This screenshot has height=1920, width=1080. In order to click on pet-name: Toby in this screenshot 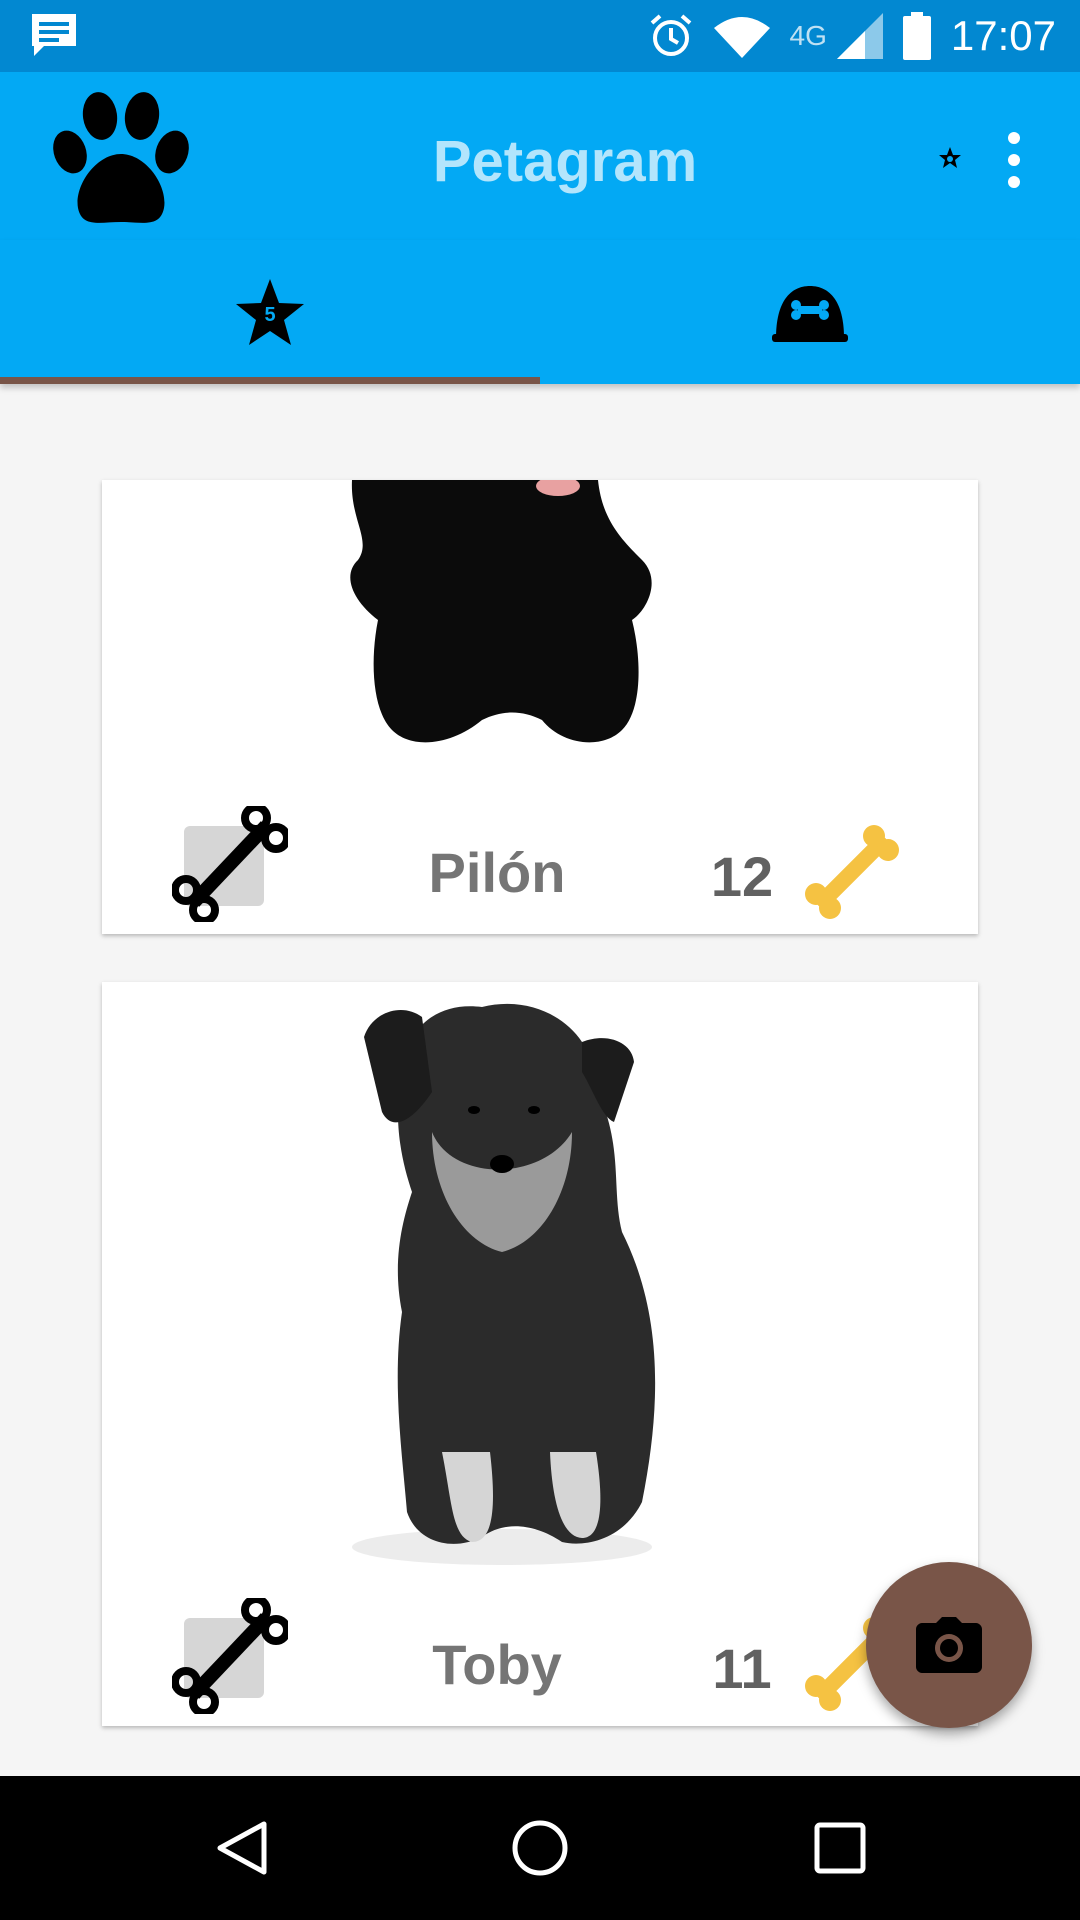, I will do `click(497, 1664)`.